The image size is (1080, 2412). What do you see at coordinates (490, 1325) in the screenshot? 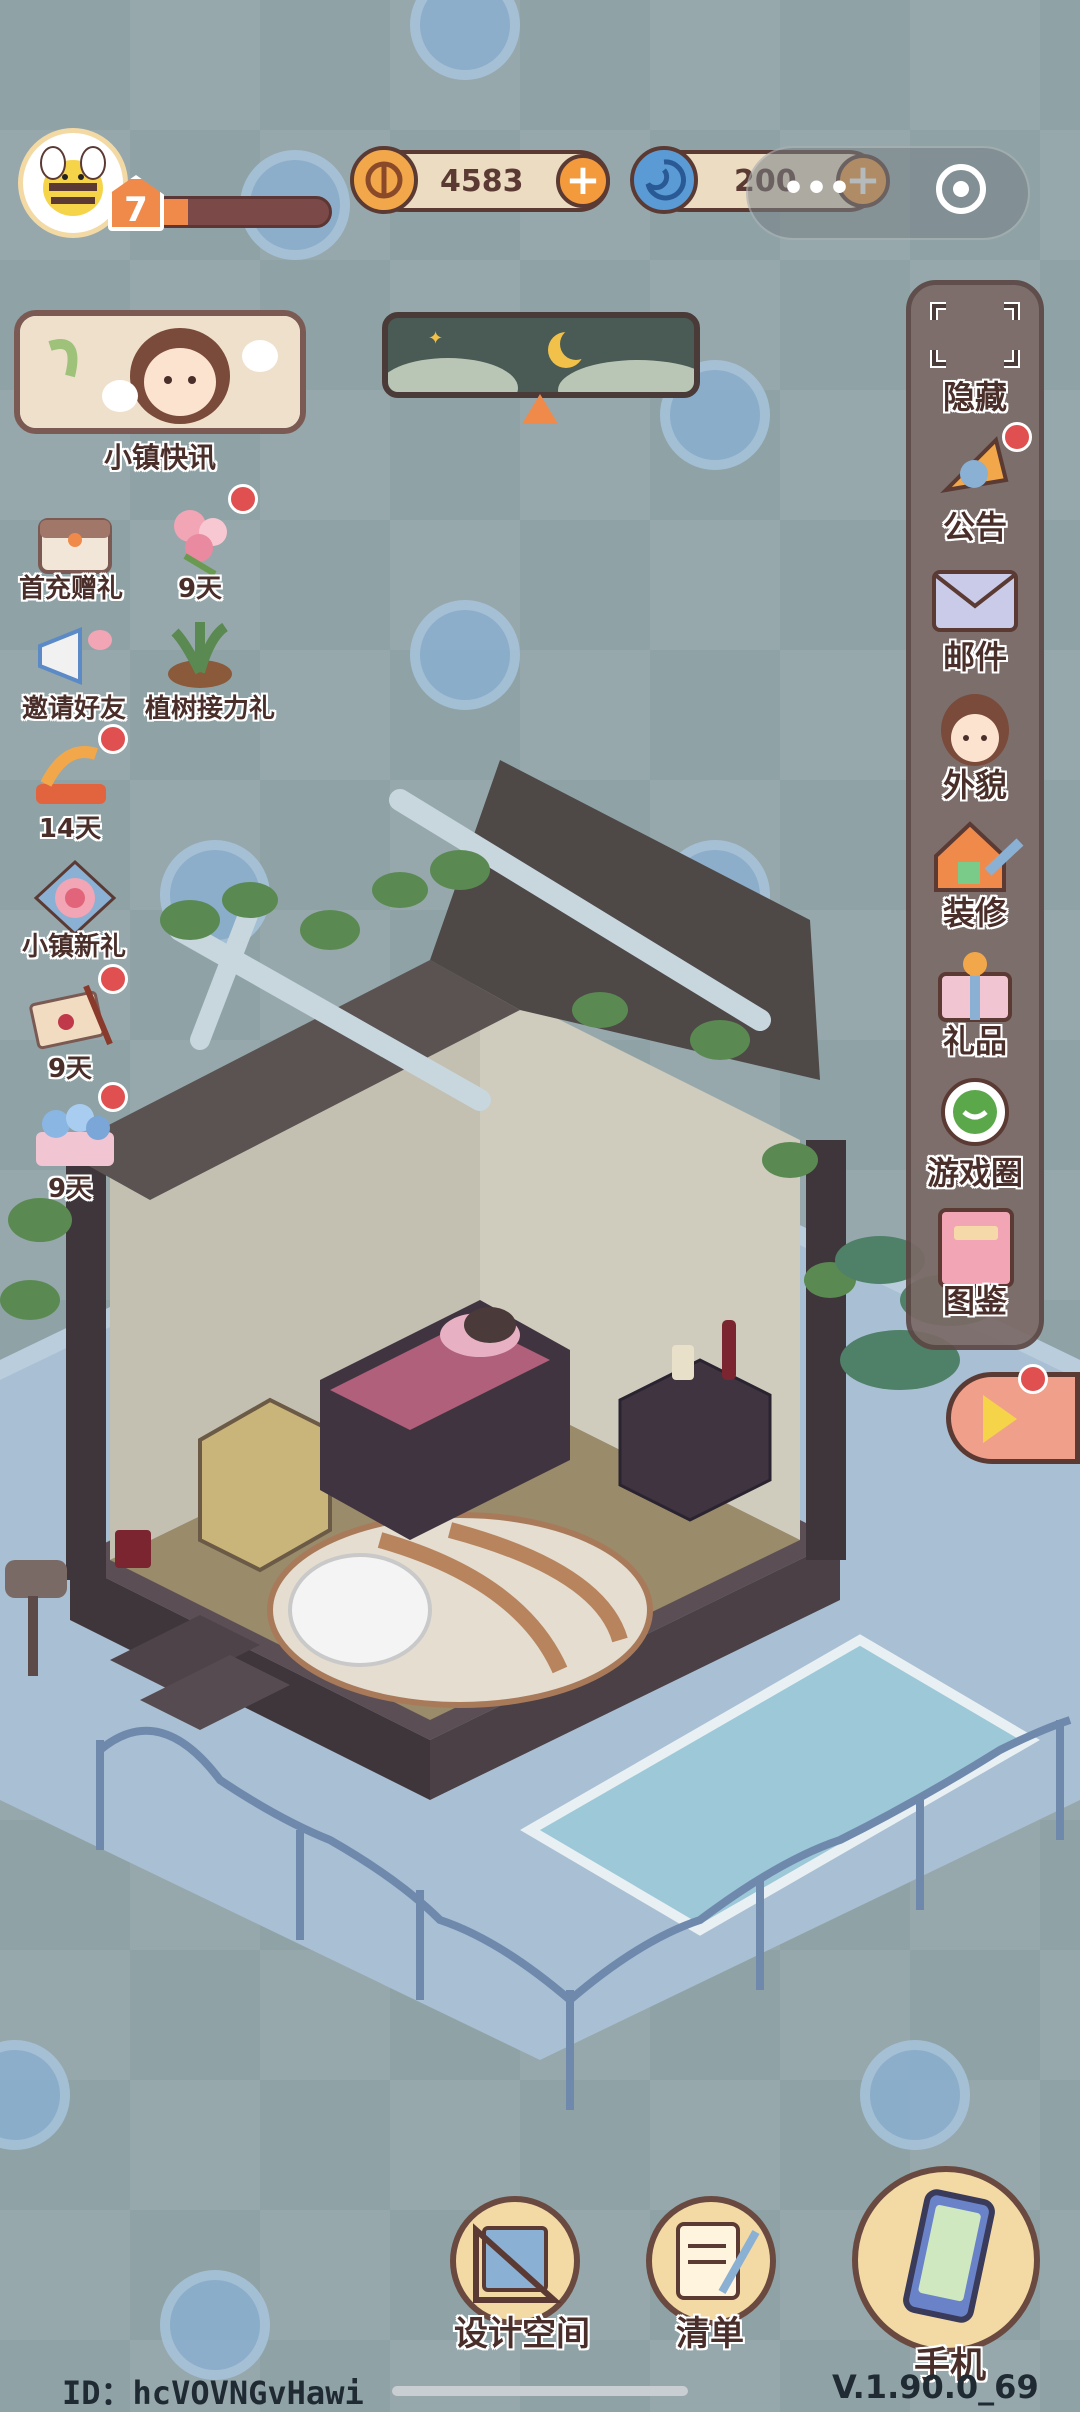
I see `sleeping-character` at bounding box center [490, 1325].